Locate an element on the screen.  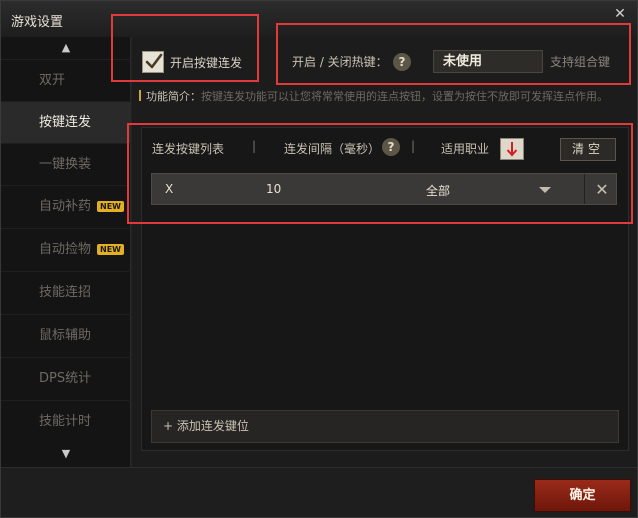
sidebar-item-auto-potion: 自动补药 NEW is located at coordinates (66, 206).